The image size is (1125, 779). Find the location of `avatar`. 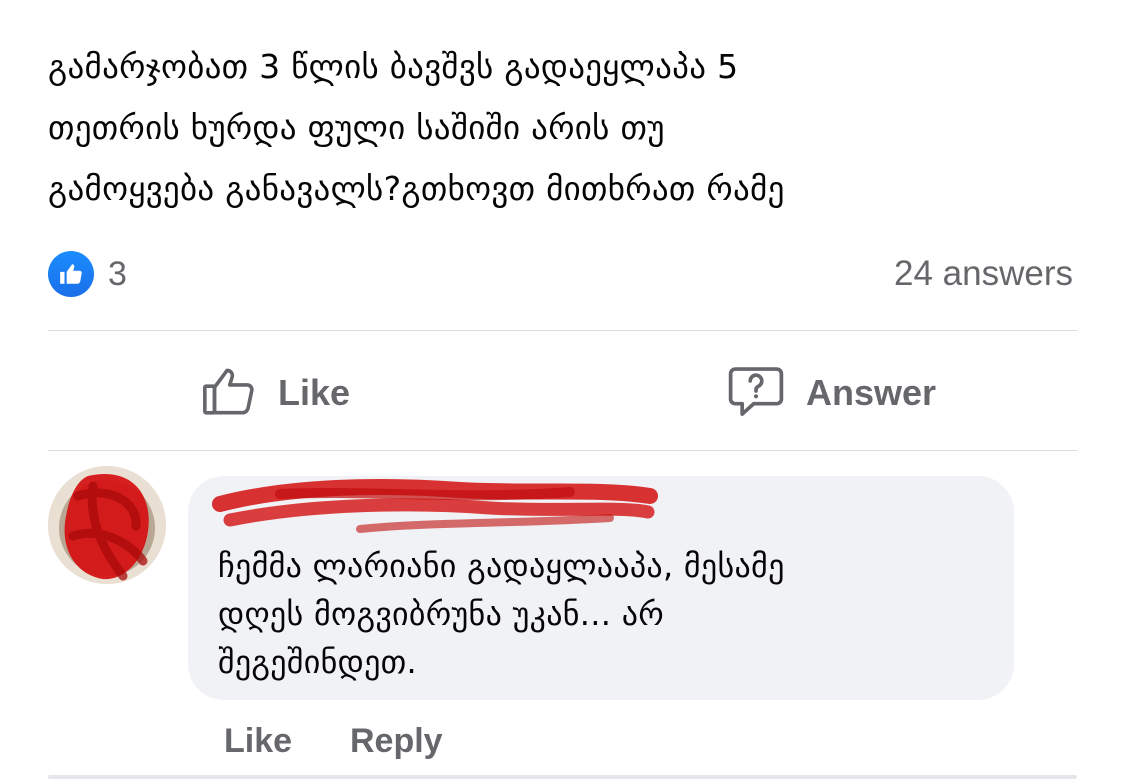

avatar is located at coordinates (107, 525).